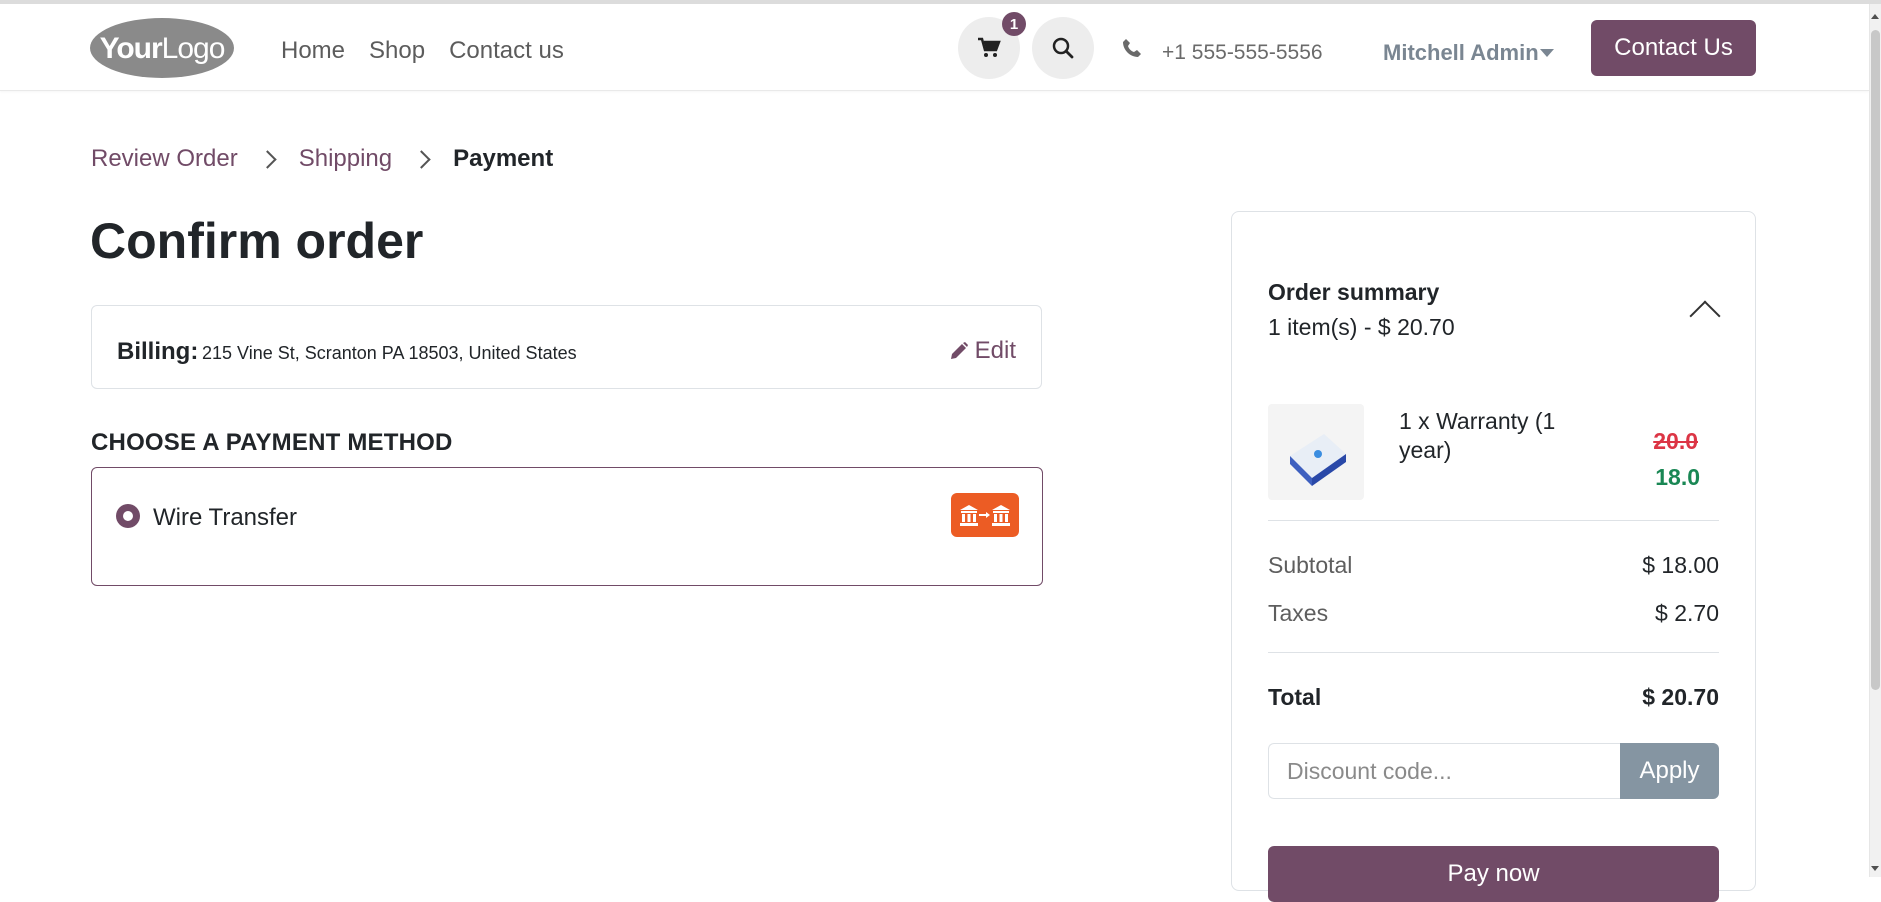  I want to click on search-button, so click(1063, 48).